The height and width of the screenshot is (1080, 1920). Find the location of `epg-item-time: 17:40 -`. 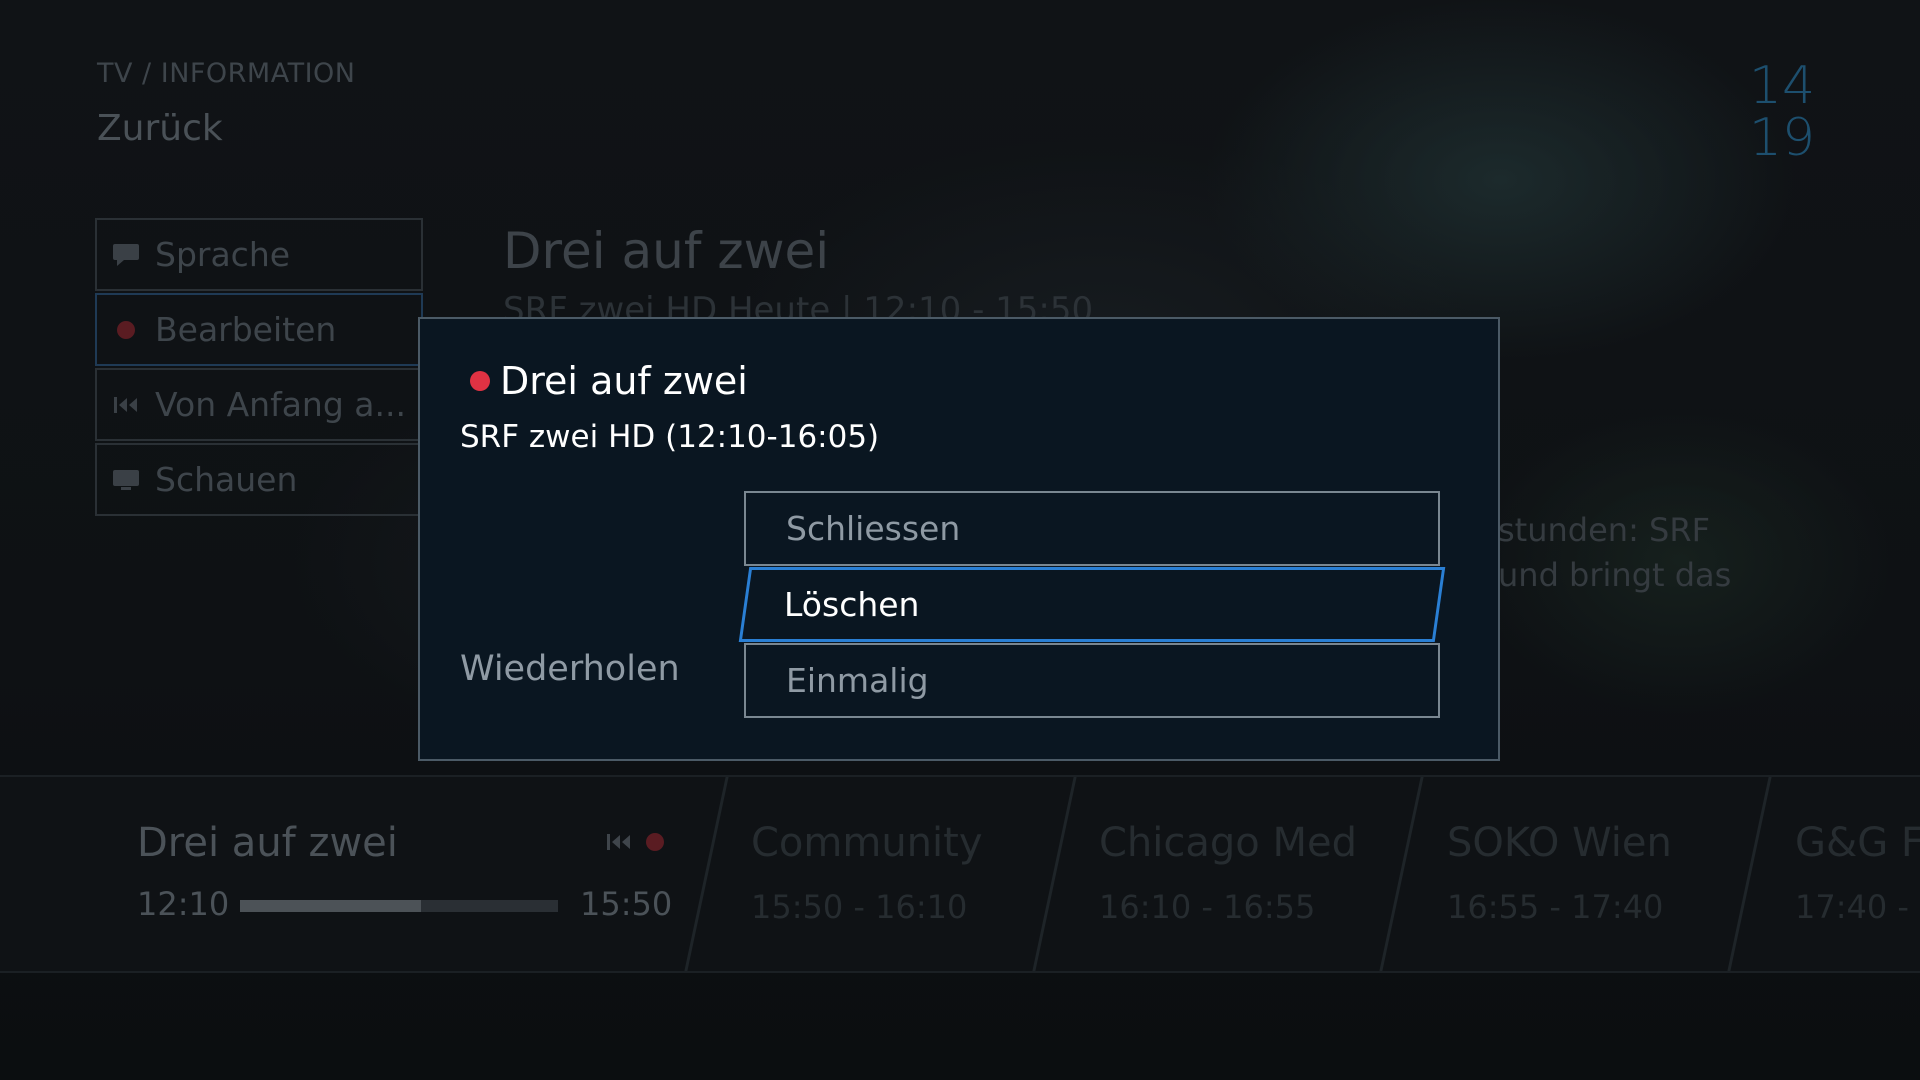

epg-item-time: 17:40 - is located at coordinates (1852, 907).